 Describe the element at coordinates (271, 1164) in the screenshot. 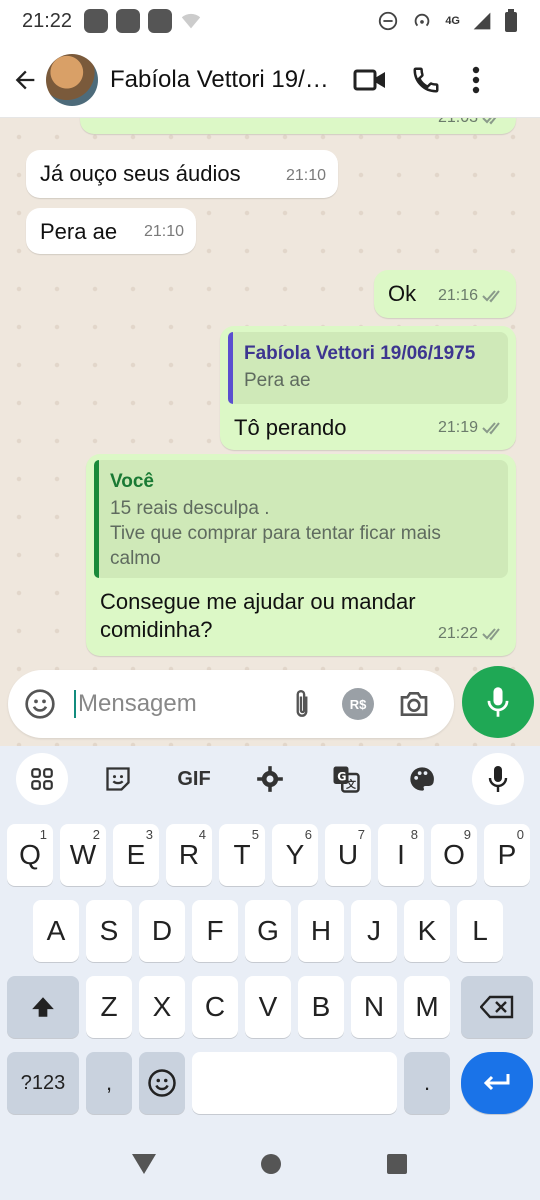

I see `home-nav-icon` at that location.